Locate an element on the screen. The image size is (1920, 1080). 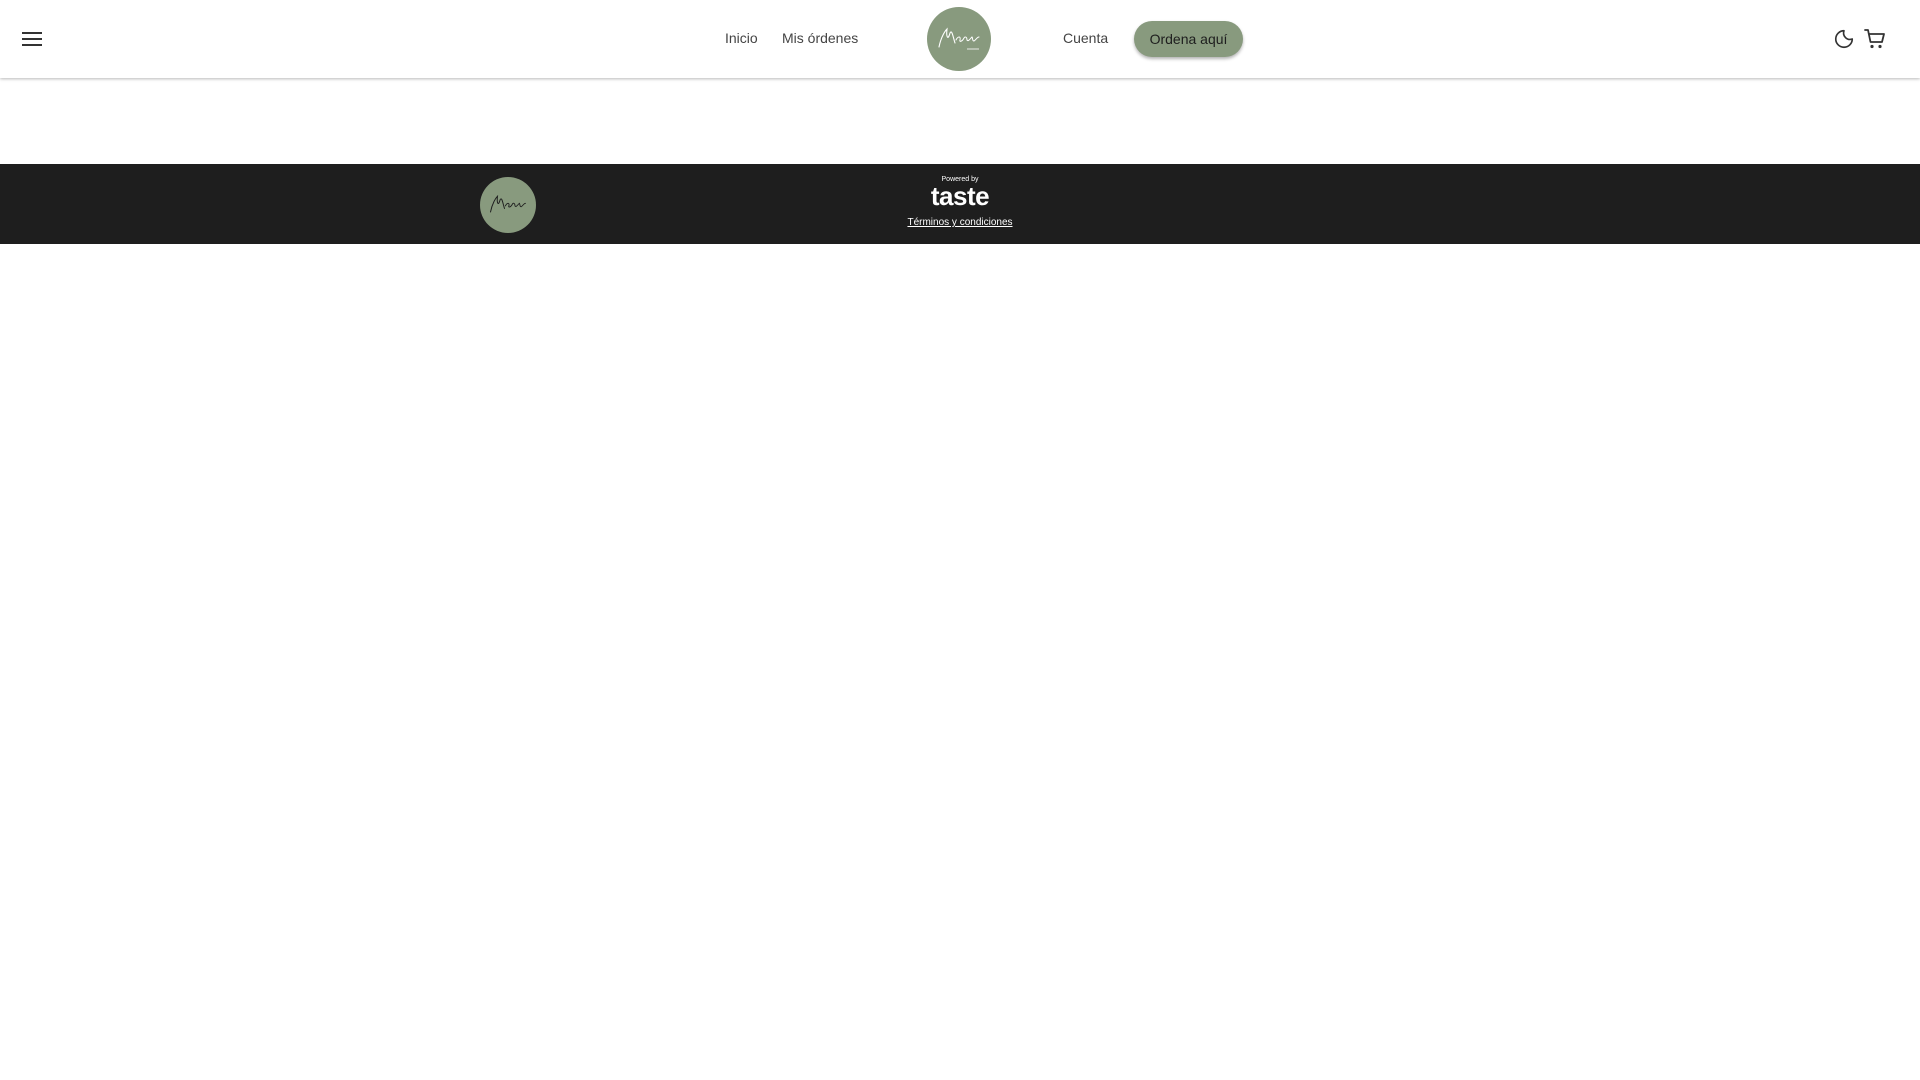
taste-logo: taste is located at coordinates (960, 196).